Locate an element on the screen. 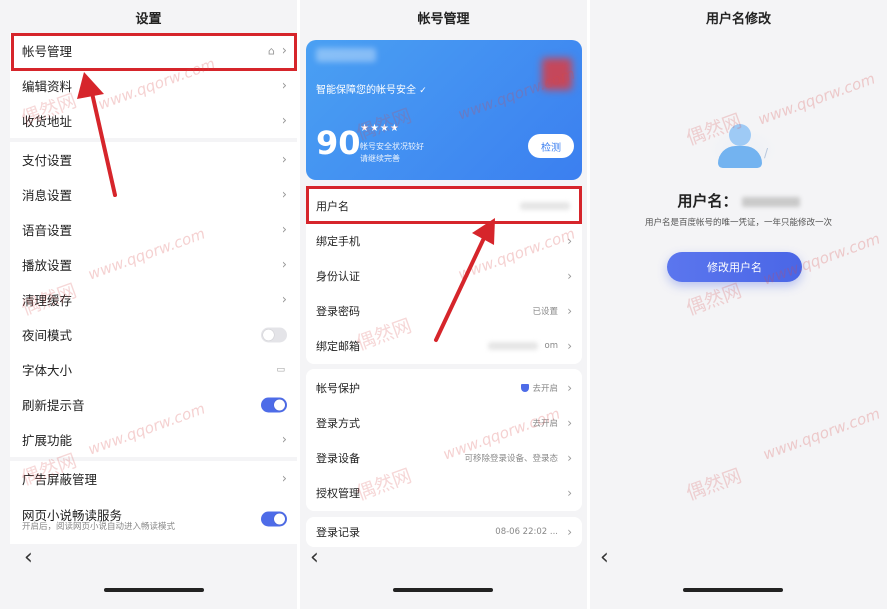 The height and width of the screenshot is (609, 887). shield-icon is located at coordinates (525, 388).